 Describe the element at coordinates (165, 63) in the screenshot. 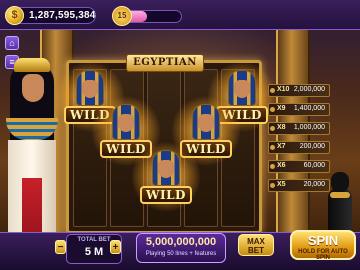

I see `game-title: EGYPTIAN` at that location.